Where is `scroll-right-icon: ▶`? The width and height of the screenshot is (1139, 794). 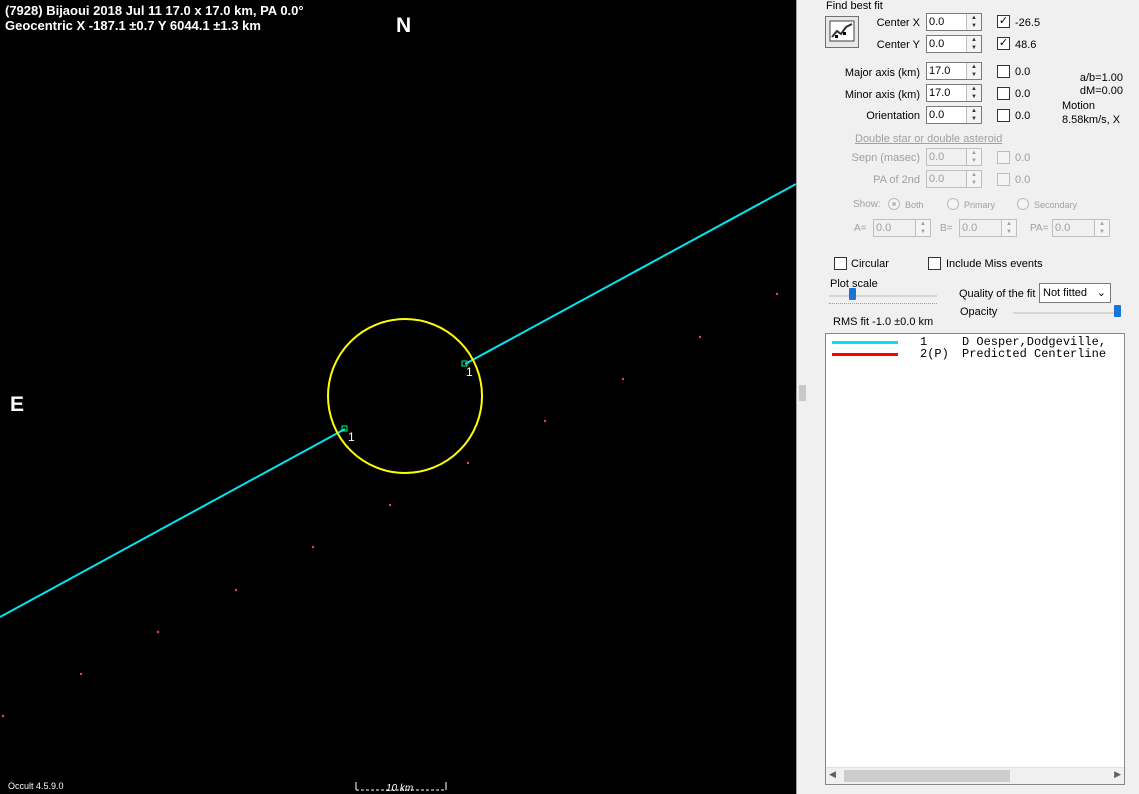
scroll-right-icon: ▶ is located at coordinates (1117, 774).